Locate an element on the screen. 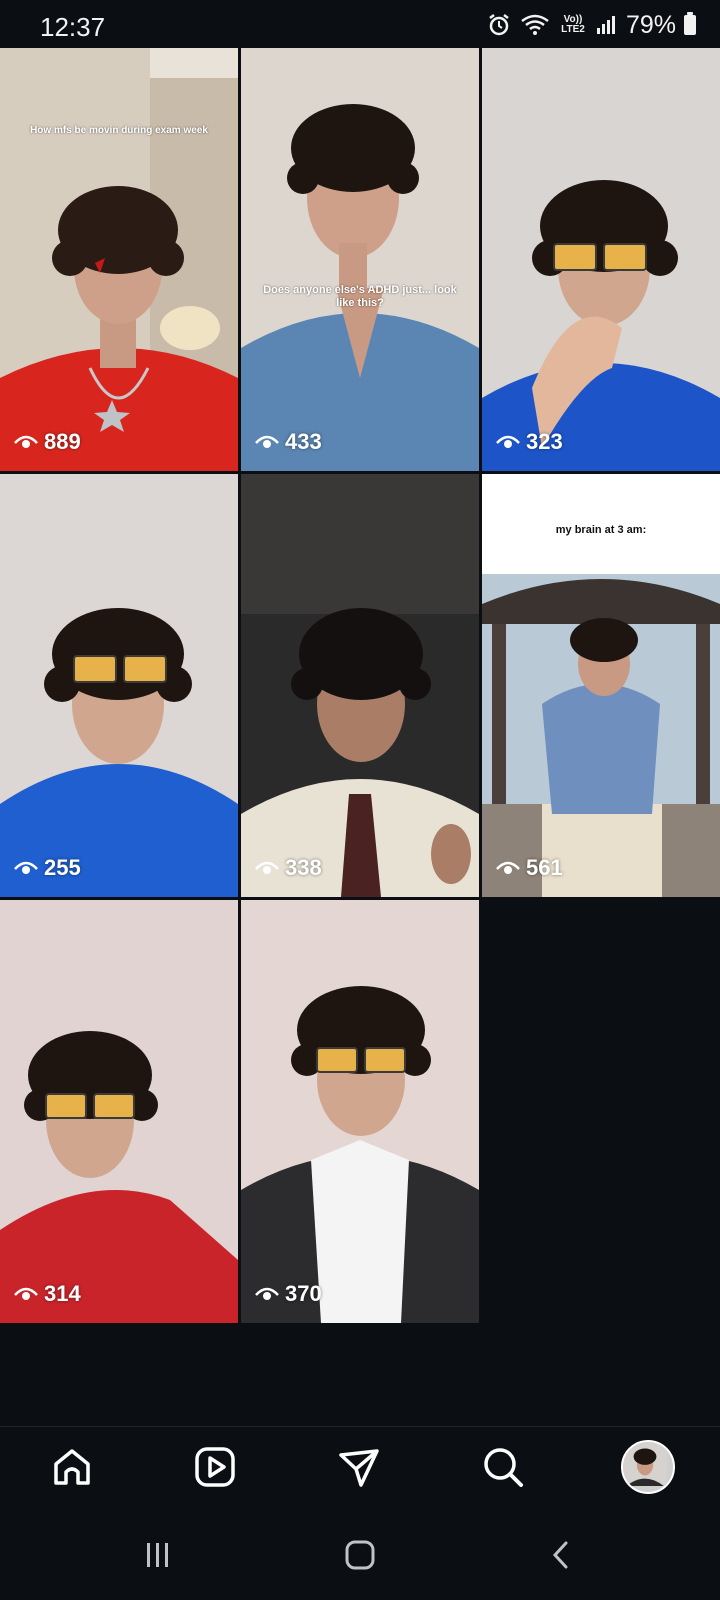  reel-caption: my brain at 3 am: is located at coordinates (601, 530).